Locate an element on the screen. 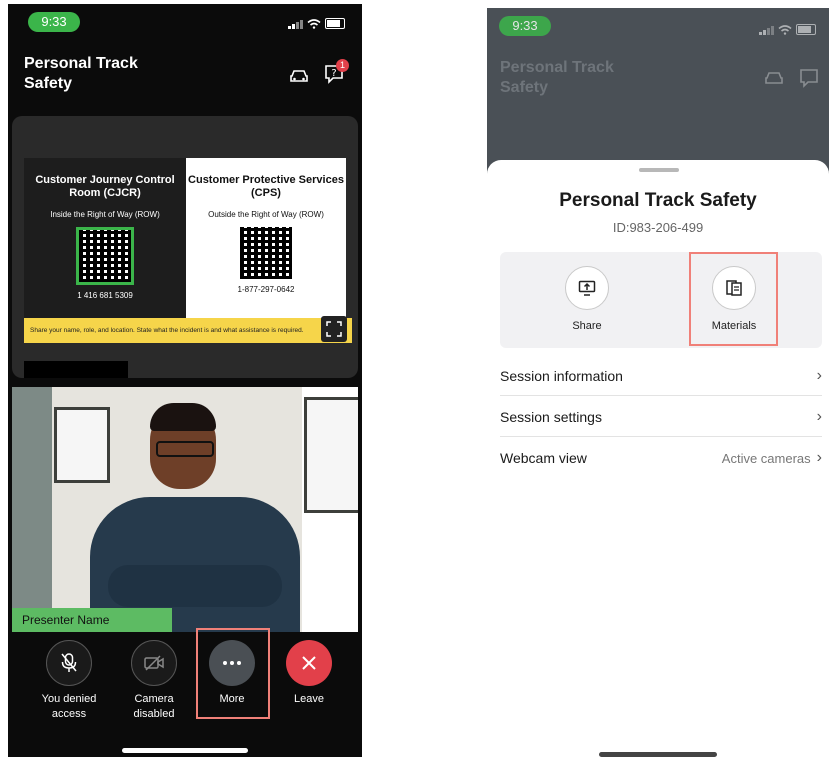 The height and width of the screenshot is (761, 830). more-highlight-box is located at coordinates (233, 673).